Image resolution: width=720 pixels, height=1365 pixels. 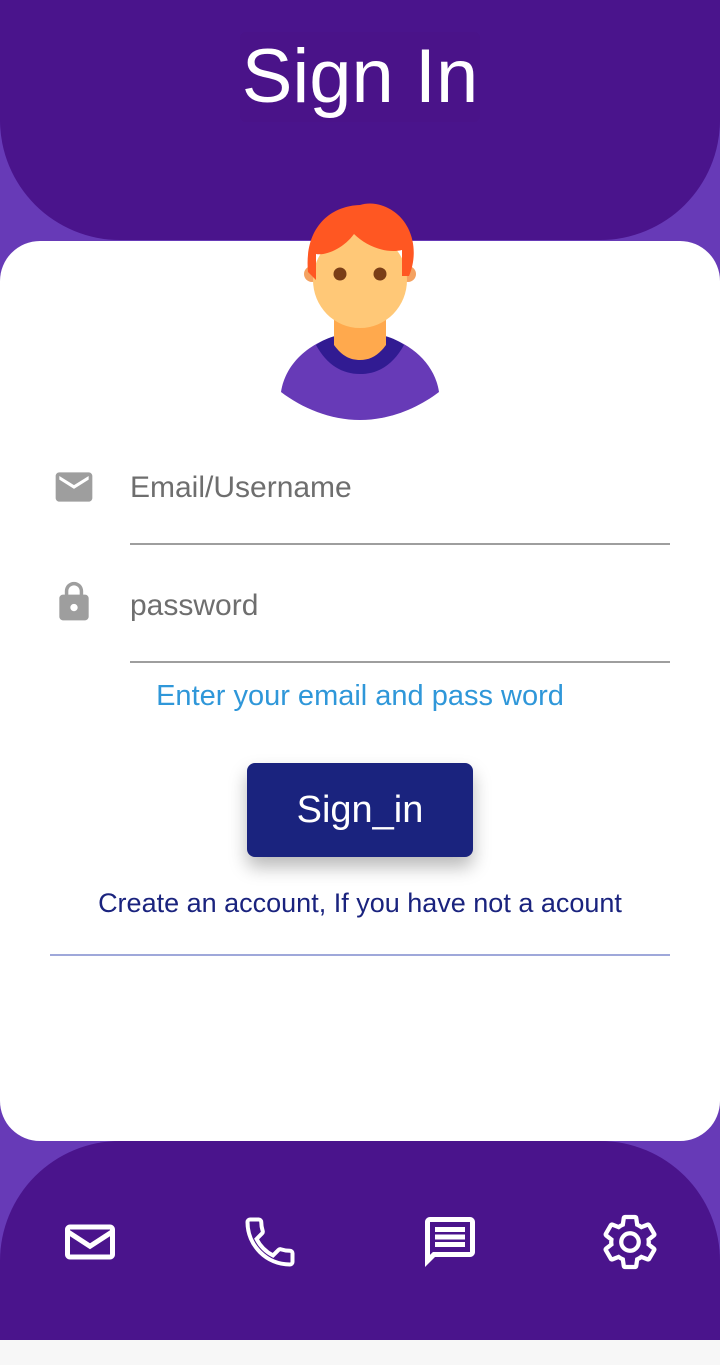 I want to click on input-hint: Enter your email and pass word, so click(x=360, y=696).